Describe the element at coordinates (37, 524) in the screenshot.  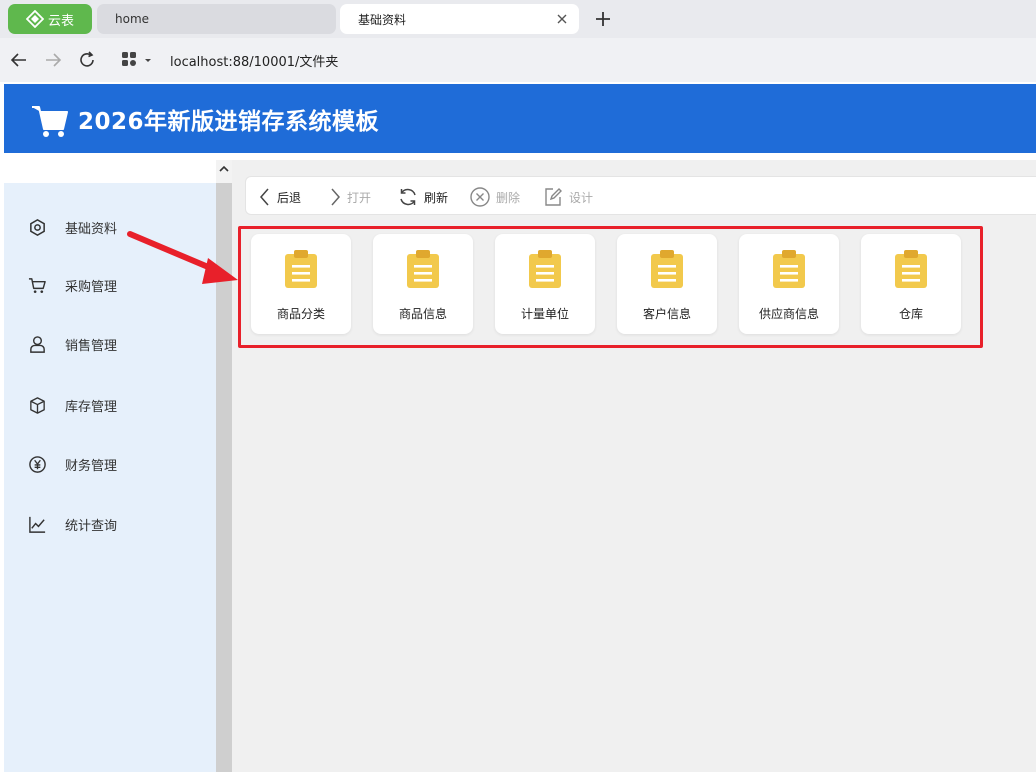
I see `chart-icon` at that location.